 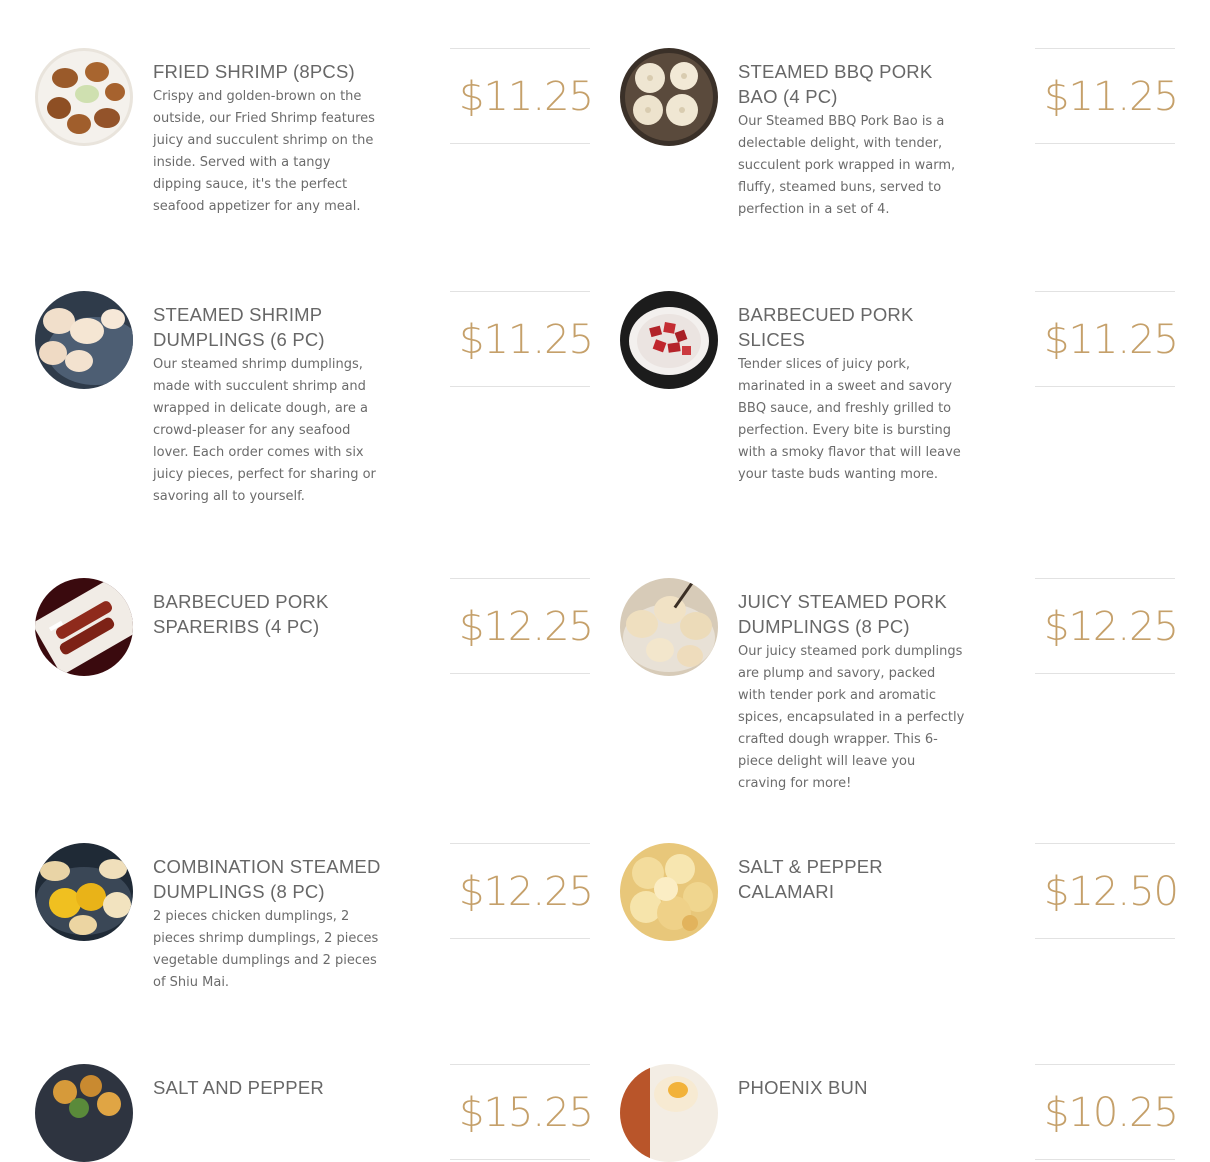 I want to click on item-title: COMBINATION STEAMED DUMPLINGS (8 PC), so click(x=267, y=879).